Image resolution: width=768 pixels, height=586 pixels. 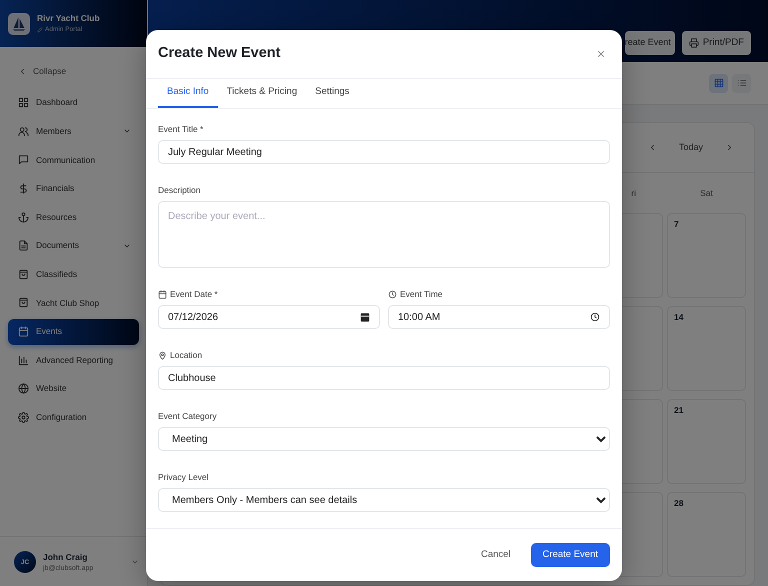 I want to click on club-name: Rivr Yacht Club, so click(x=68, y=18).